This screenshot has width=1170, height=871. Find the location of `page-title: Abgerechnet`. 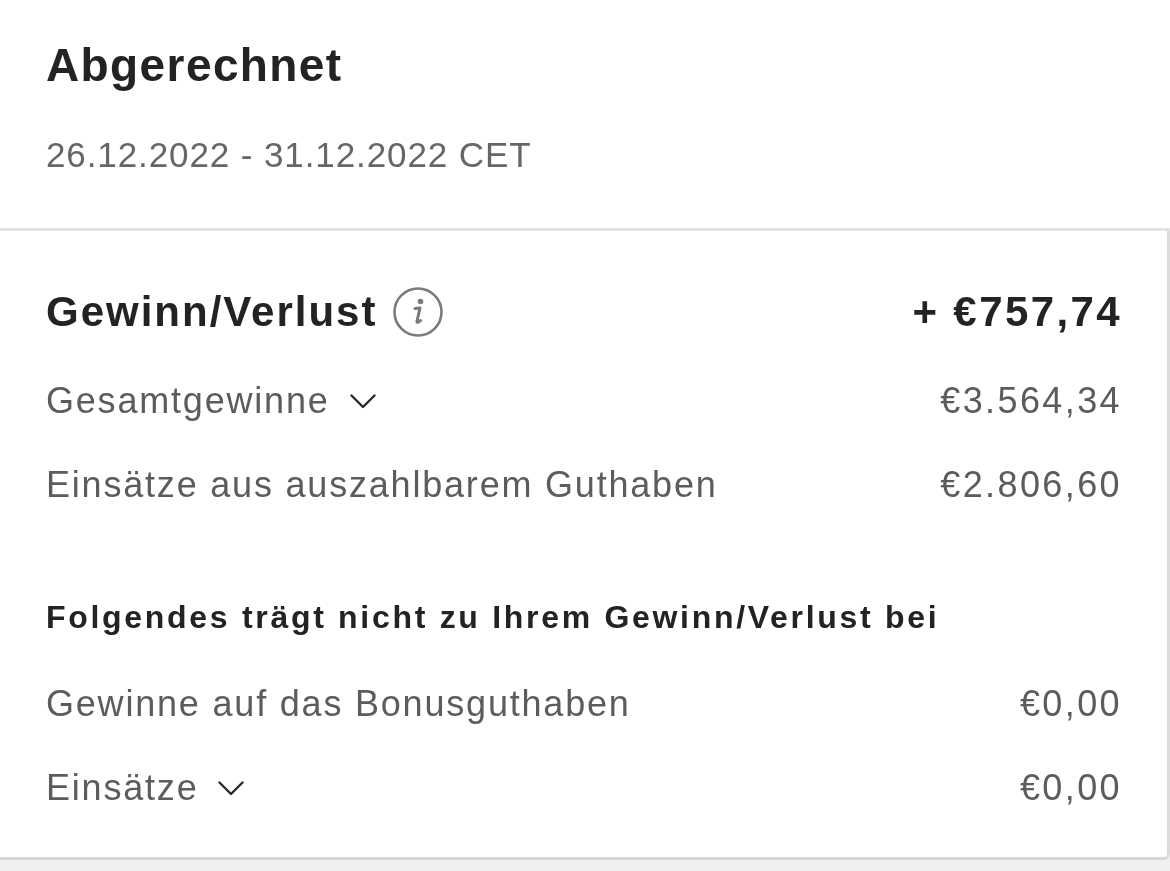

page-title: Abgerechnet is located at coordinates (194, 65).